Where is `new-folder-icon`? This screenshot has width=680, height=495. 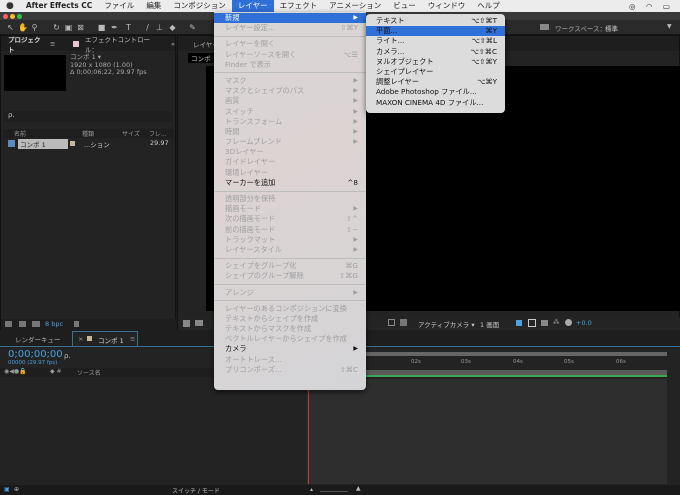
new-folder-icon is located at coordinates (22, 324).